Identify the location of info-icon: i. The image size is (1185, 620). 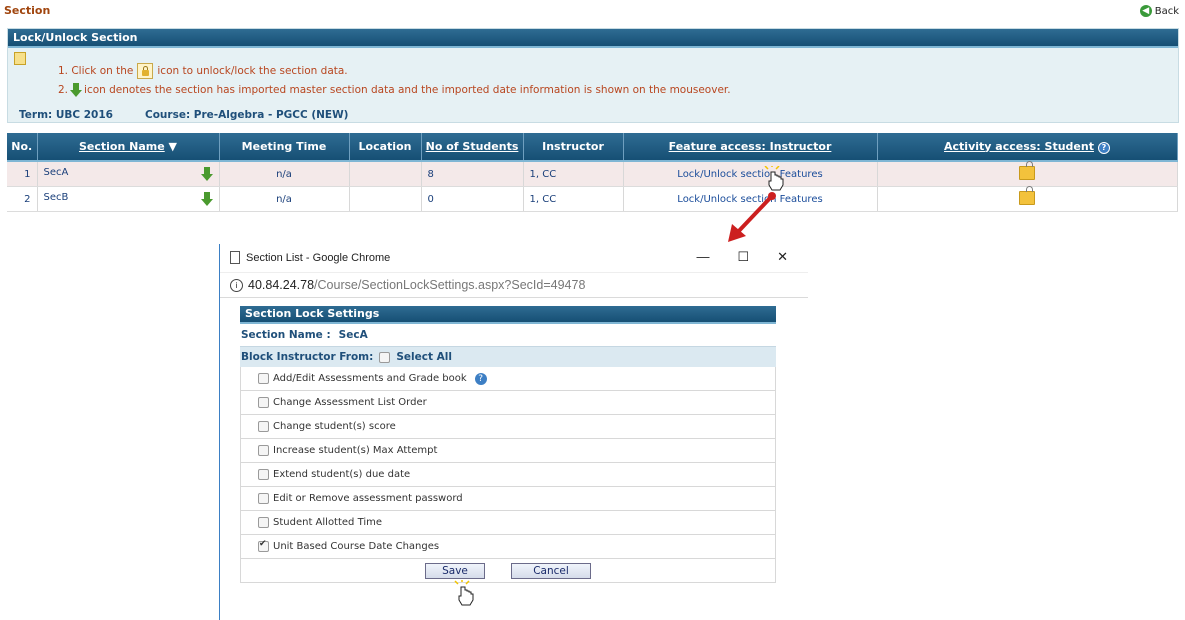
(236, 285).